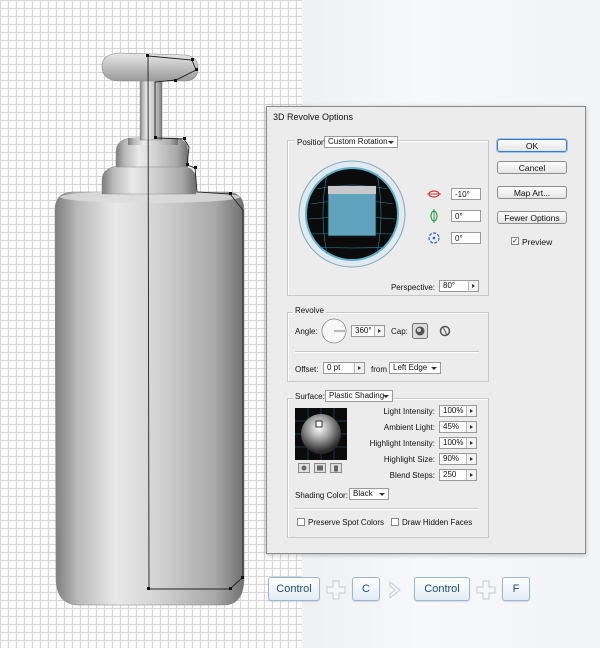 The width and height of the screenshot is (600, 648). Describe the element at coordinates (434, 194) in the screenshot. I see `x-axis-rotation-icon` at that location.